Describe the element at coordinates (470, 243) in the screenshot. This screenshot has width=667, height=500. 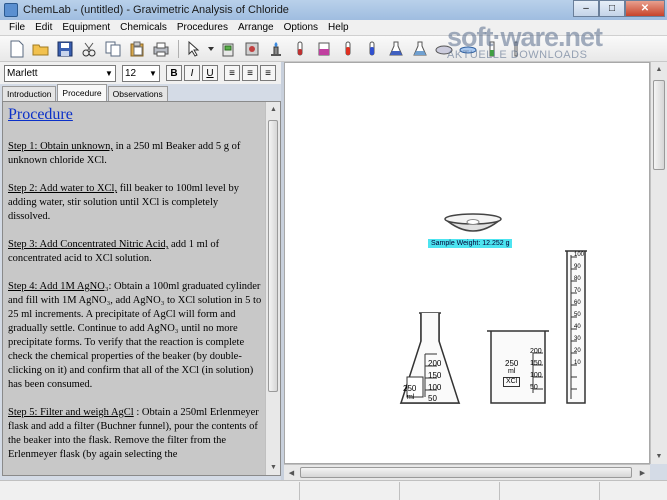
I see `sample-weight-label: Sample Weight: 12.252 g` at that location.